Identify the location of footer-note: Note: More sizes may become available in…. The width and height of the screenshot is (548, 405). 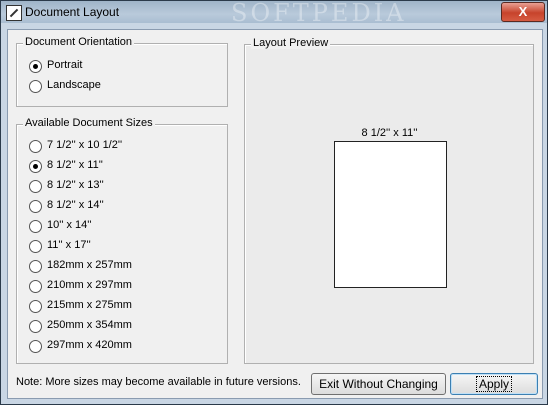
(158, 382).